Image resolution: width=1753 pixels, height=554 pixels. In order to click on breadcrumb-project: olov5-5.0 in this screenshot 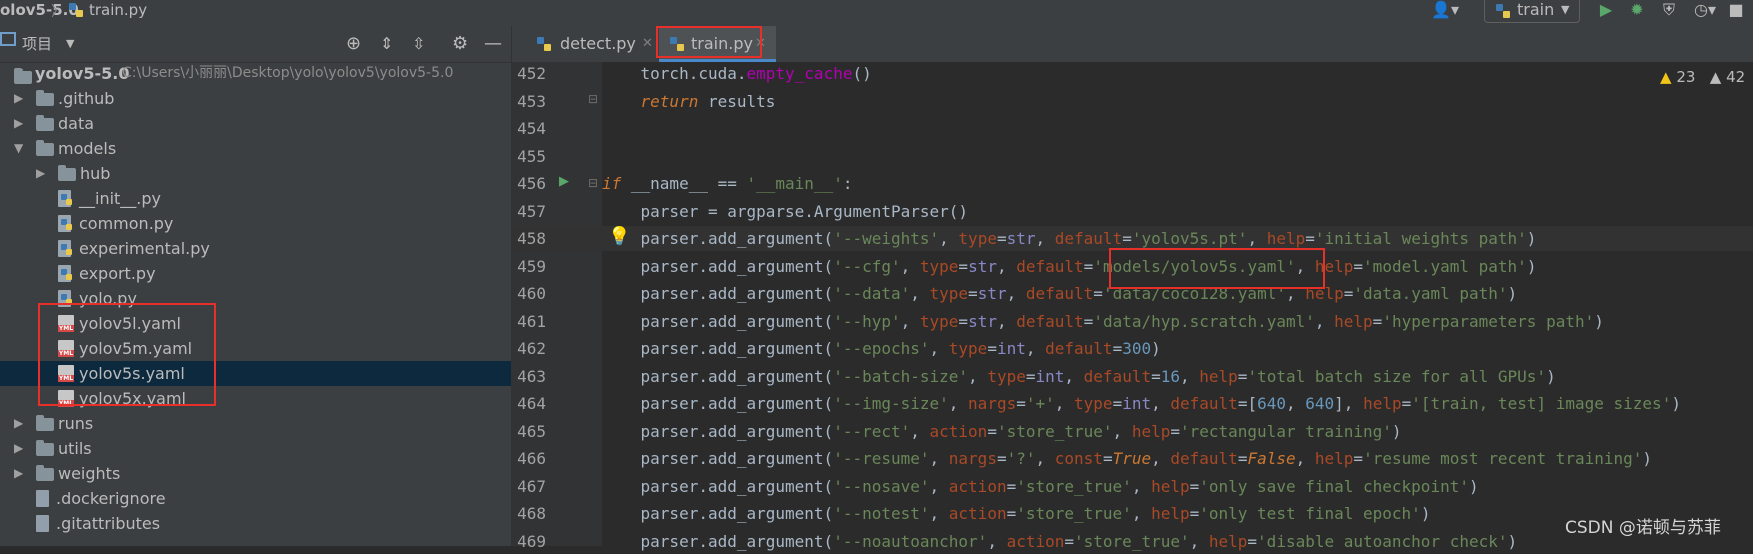, I will do `click(39, 10)`.